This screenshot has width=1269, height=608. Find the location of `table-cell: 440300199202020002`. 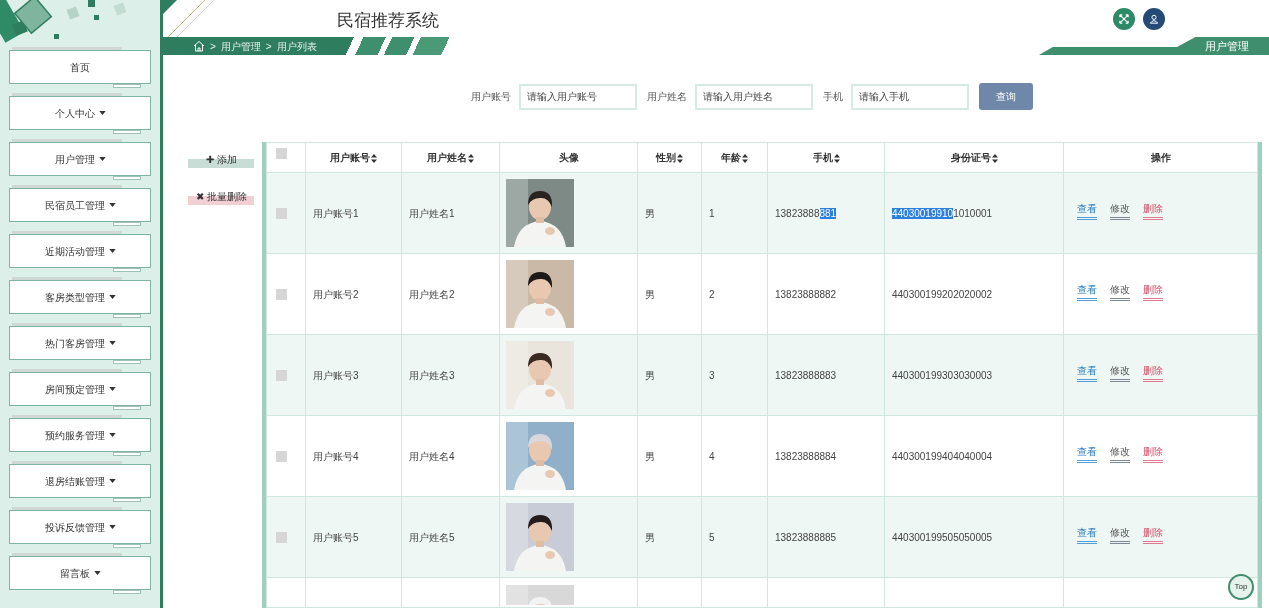

table-cell: 440300199202020002 is located at coordinates (974, 294).